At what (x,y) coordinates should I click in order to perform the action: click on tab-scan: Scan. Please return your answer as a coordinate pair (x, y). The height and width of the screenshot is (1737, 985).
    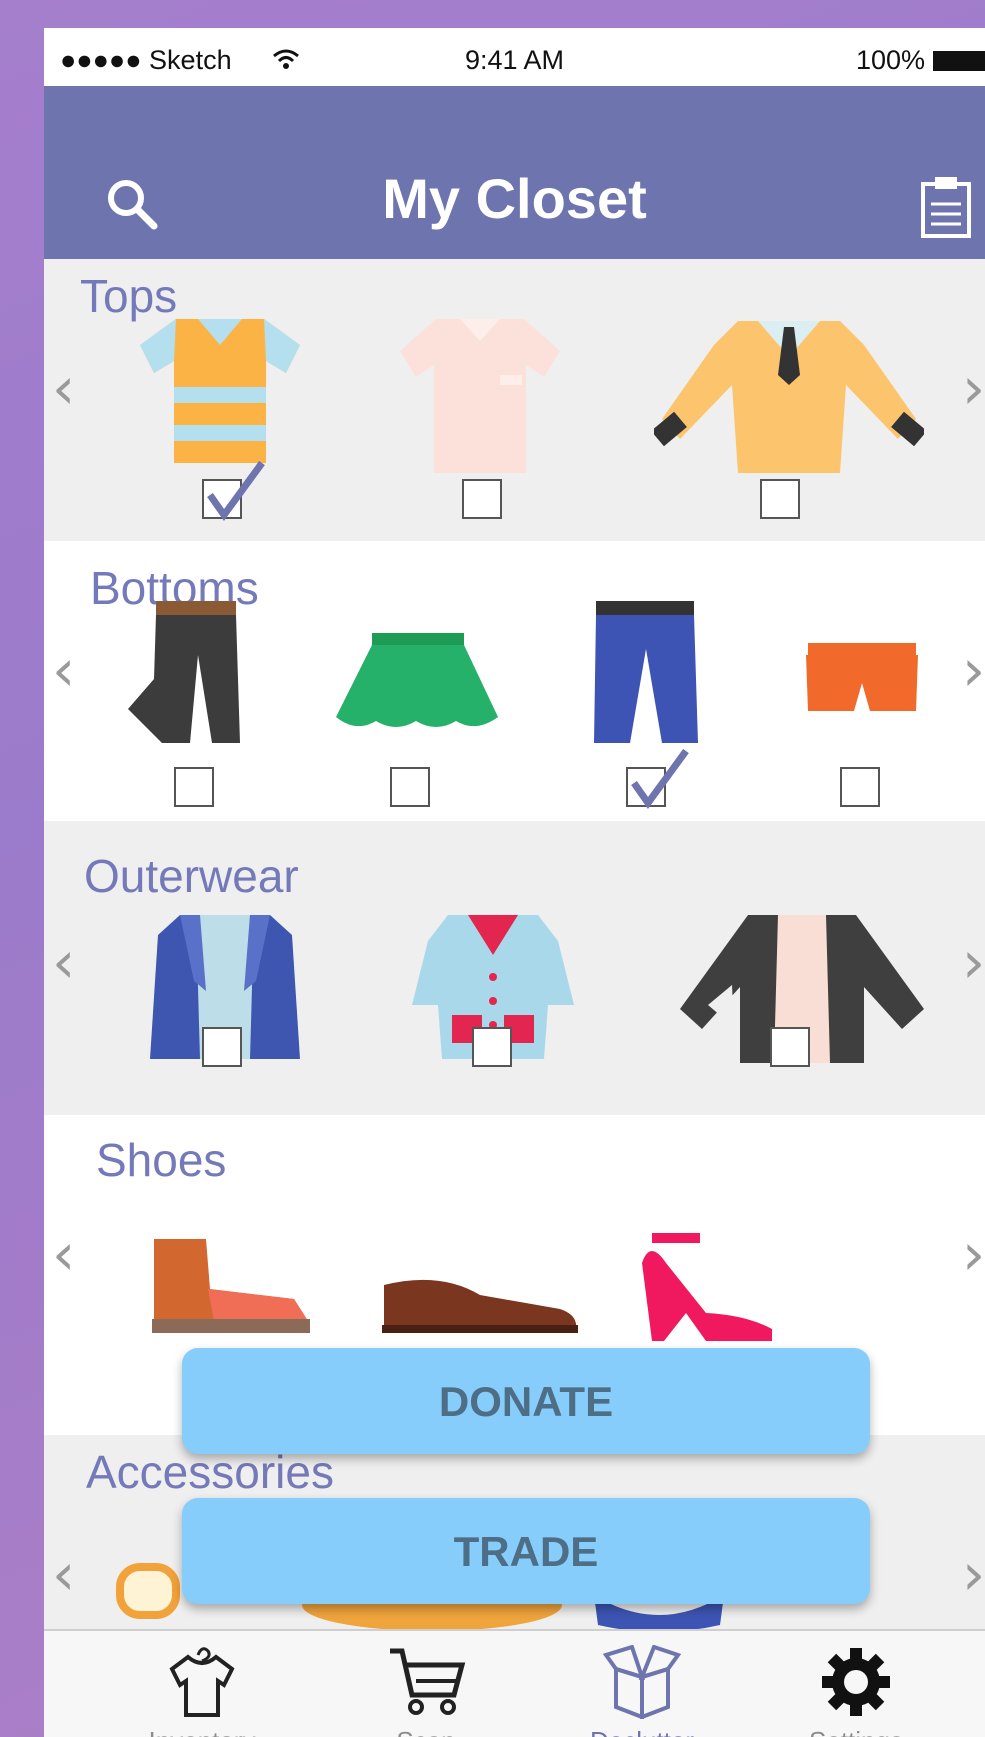
    Looking at the image, I should click on (426, 1684).